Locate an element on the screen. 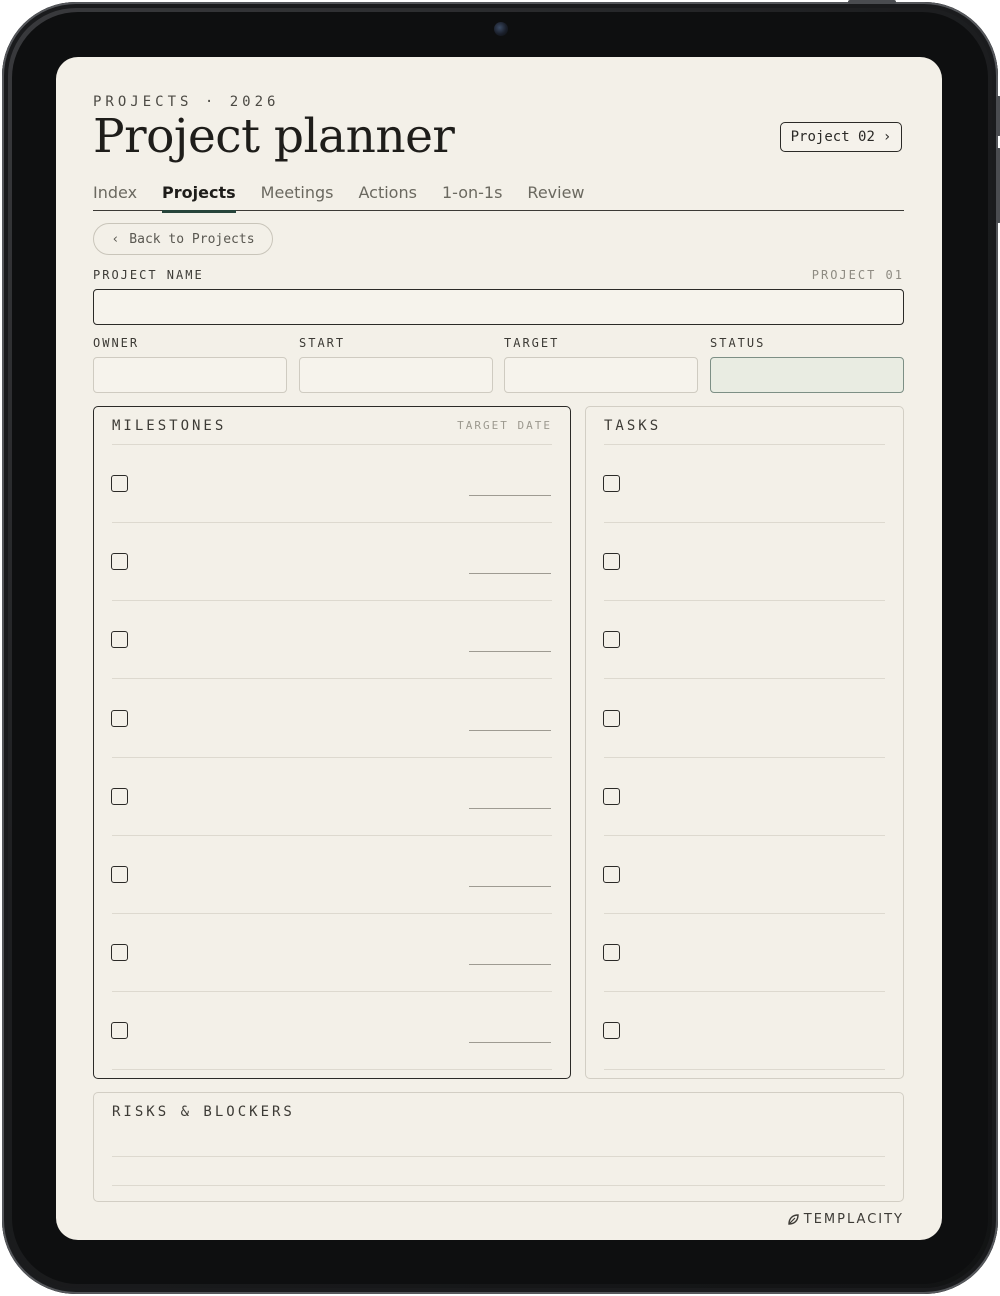 The image size is (1000, 1296). brand-mark: TEMPLACITY is located at coordinates (845, 1219).